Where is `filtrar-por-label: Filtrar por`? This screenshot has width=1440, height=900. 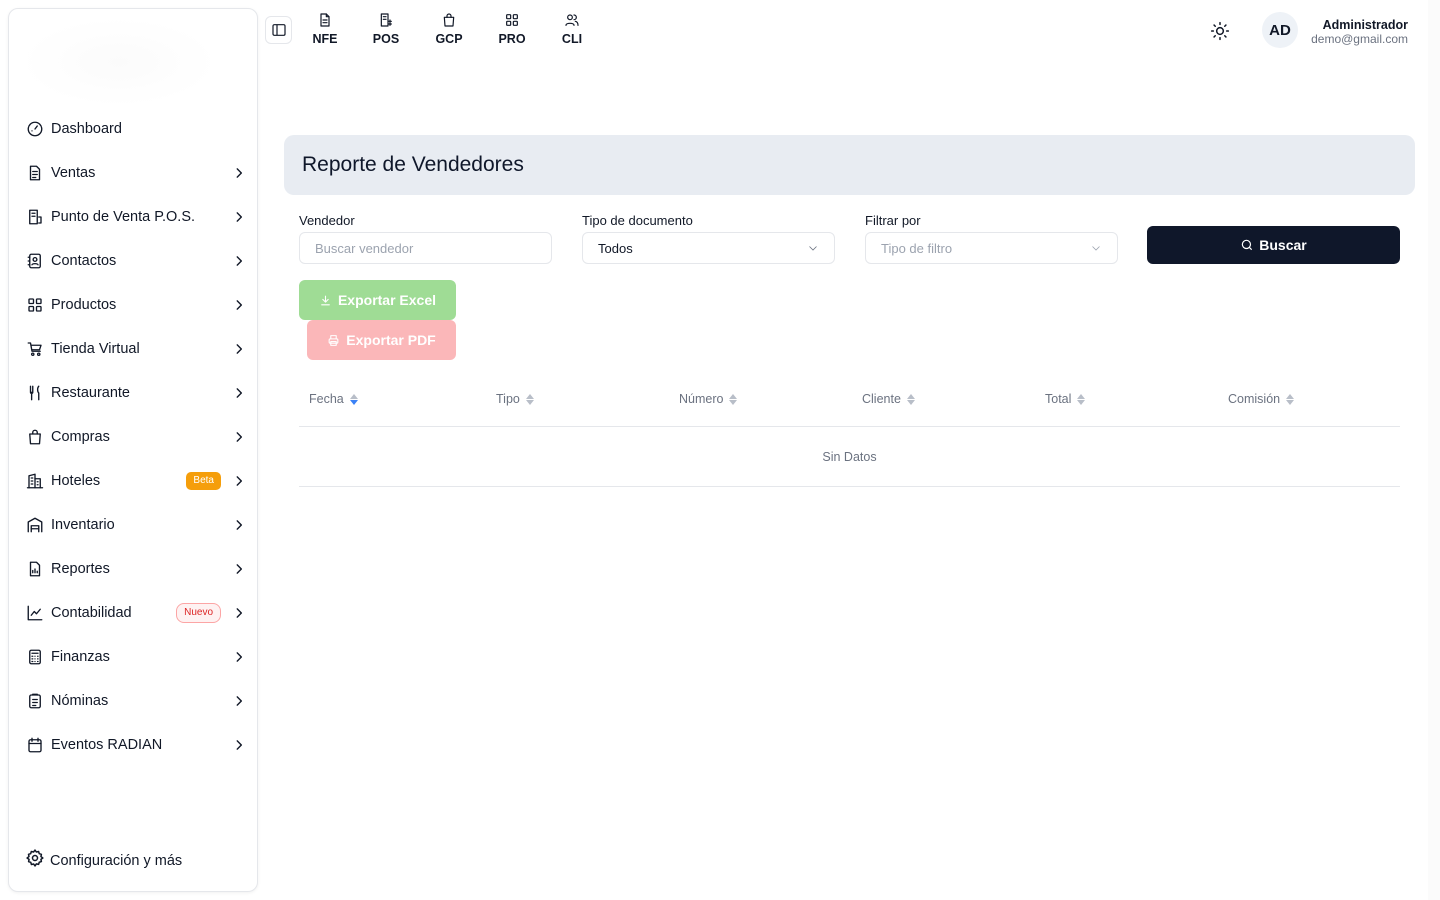 filtrar-por-label: Filtrar por is located at coordinates (893, 220).